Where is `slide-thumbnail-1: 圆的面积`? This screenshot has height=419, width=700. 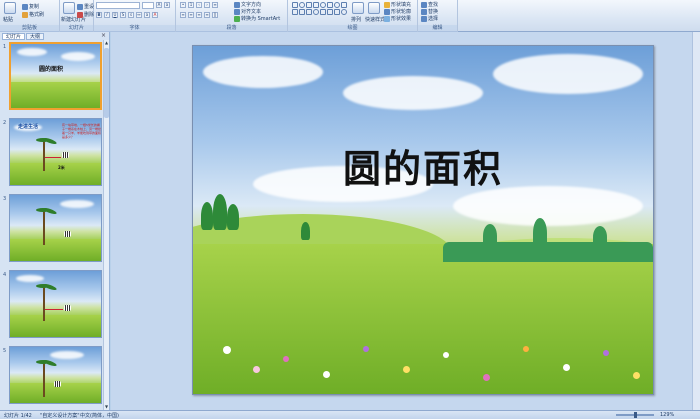 slide-thumbnail-1: 圆的面积 is located at coordinates (55, 76).